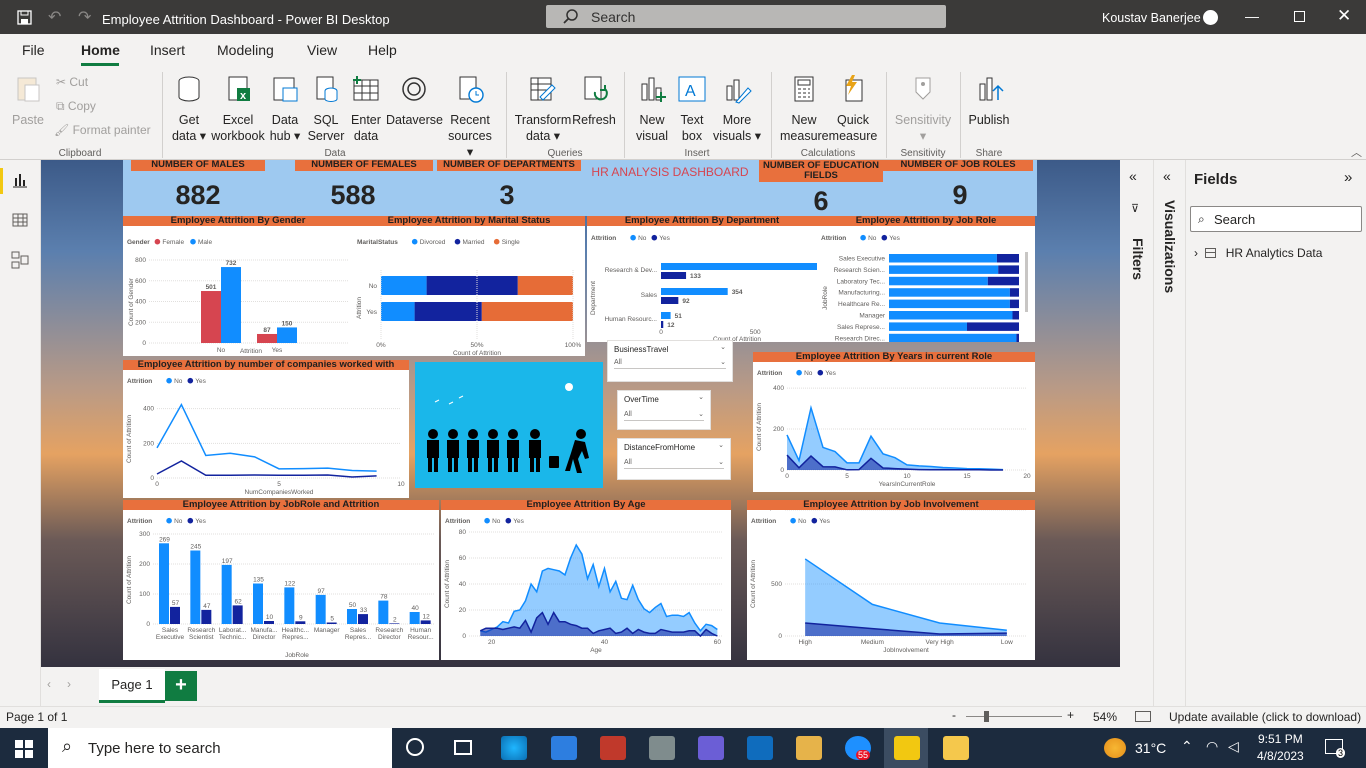 The width and height of the screenshot is (1366, 768). I want to click on data-hub-button: Data hub ▾, so click(285, 109).